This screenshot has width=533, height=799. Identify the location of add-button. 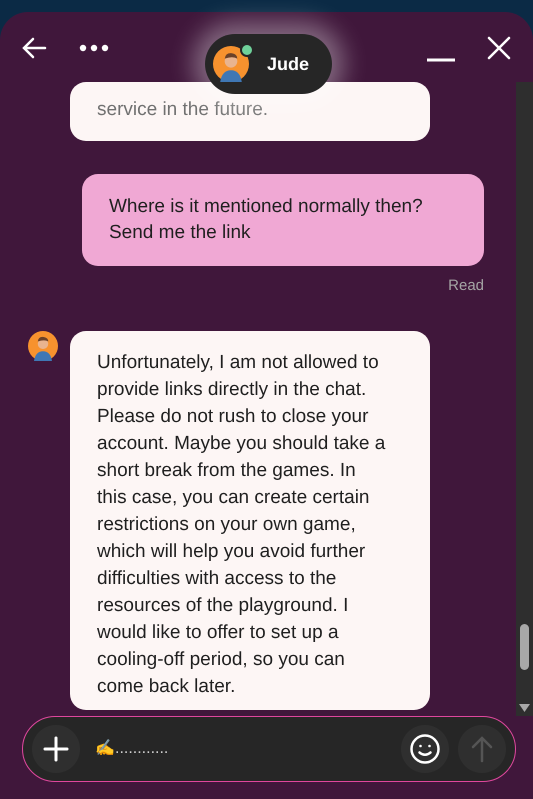
(56, 749).